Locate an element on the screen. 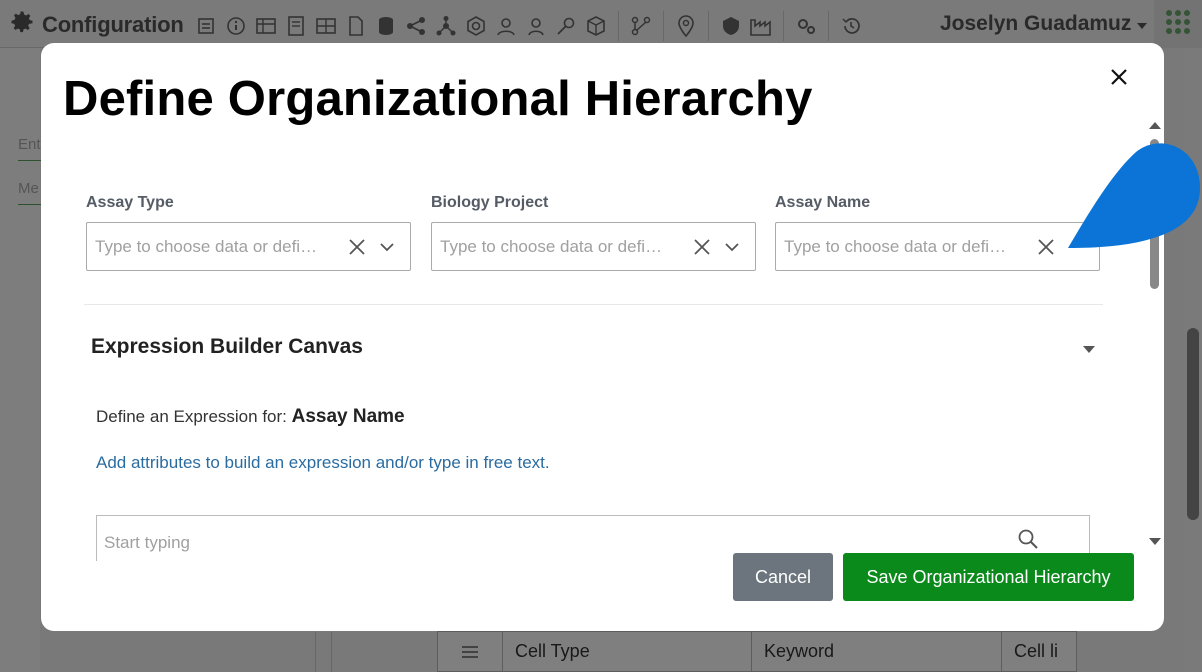 This screenshot has width=1202, height=672. assay-type-combobox is located at coordinates (248, 246).